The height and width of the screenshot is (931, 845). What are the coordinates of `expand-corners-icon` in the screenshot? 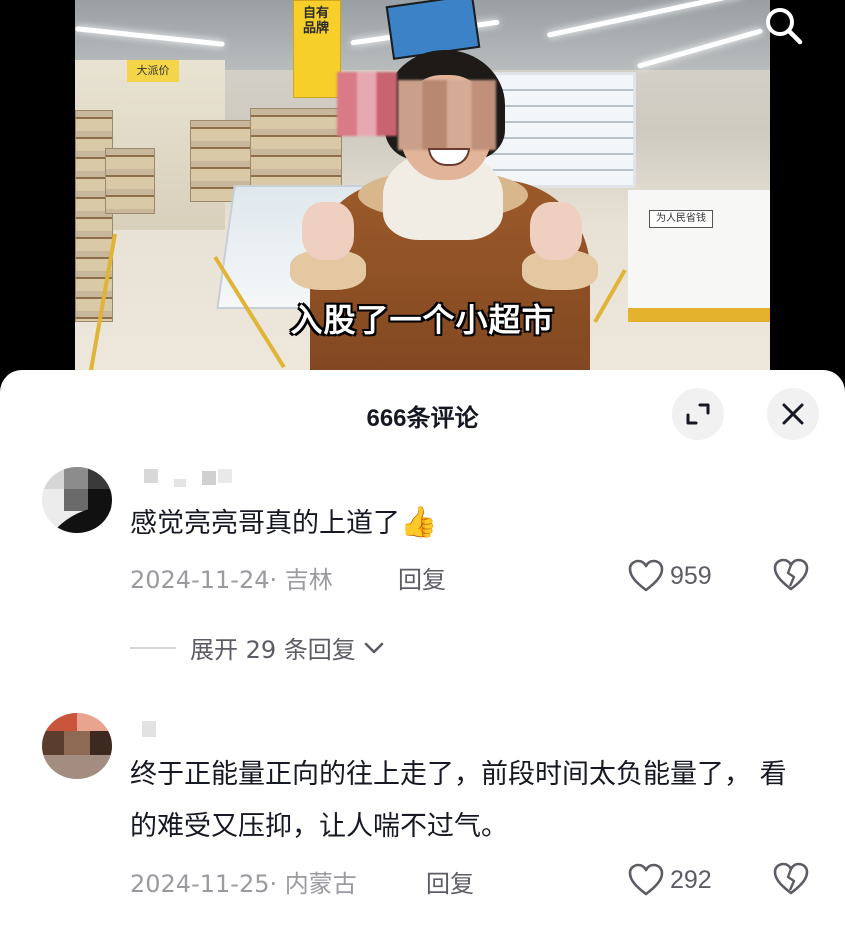 It's located at (698, 414).